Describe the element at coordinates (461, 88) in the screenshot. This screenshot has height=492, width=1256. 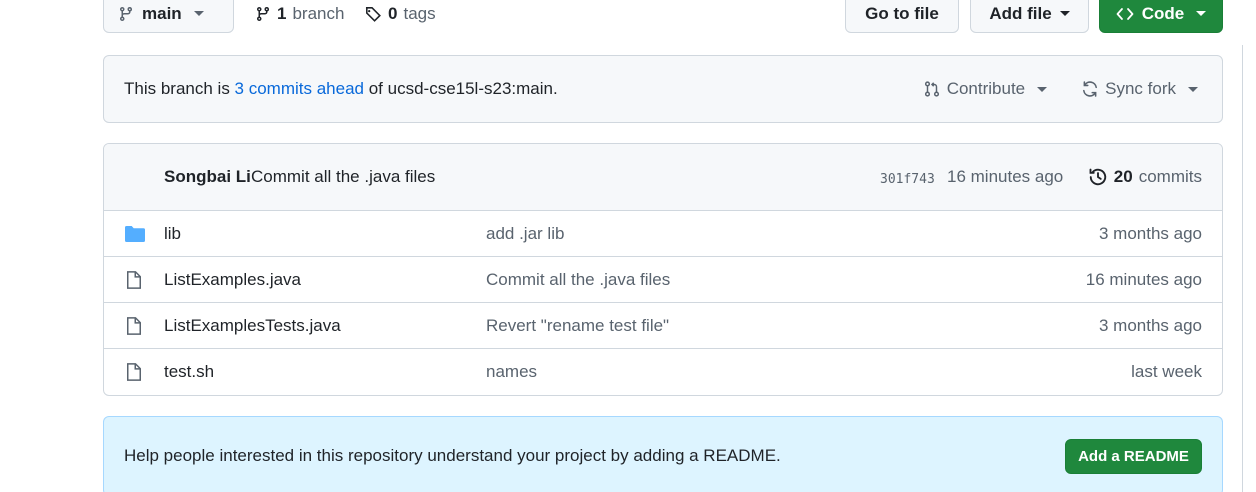
I see `status-suffix: of ucsd-cse15l-s23:main.` at that location.